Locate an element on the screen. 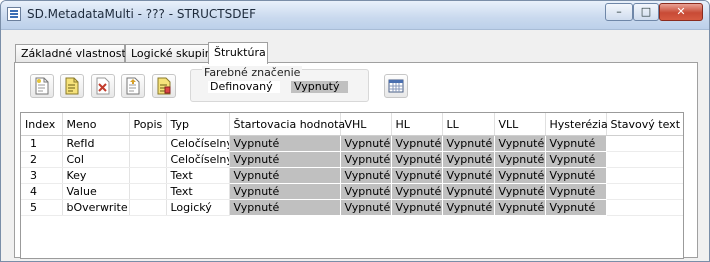  edit-item-icon is located at coordinates (164, 86).